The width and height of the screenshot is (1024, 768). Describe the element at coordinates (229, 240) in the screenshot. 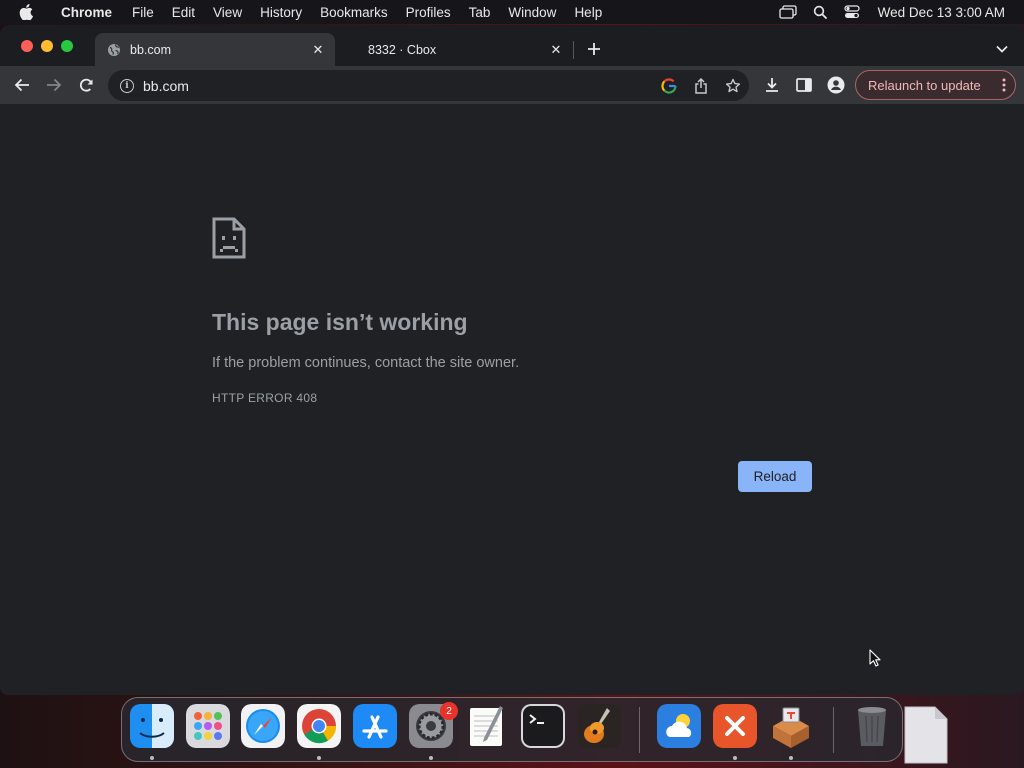

I see `sad-page-icon` at that location.